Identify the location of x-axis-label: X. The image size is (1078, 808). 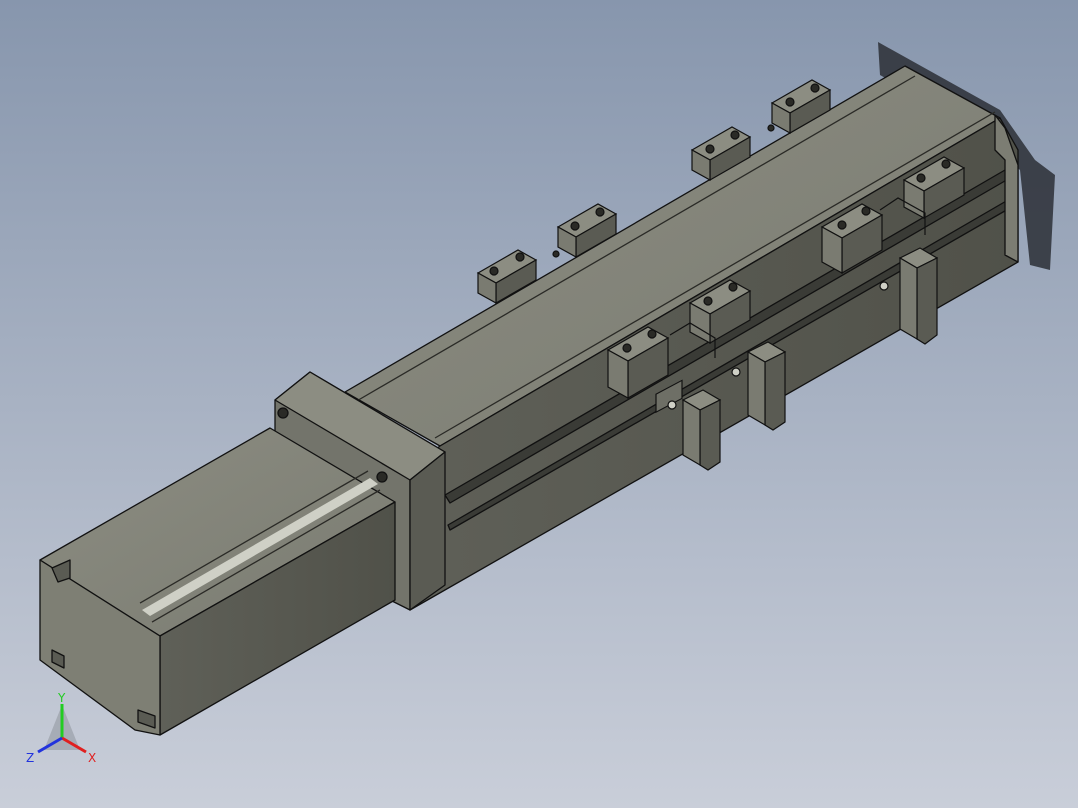
(92, 758).